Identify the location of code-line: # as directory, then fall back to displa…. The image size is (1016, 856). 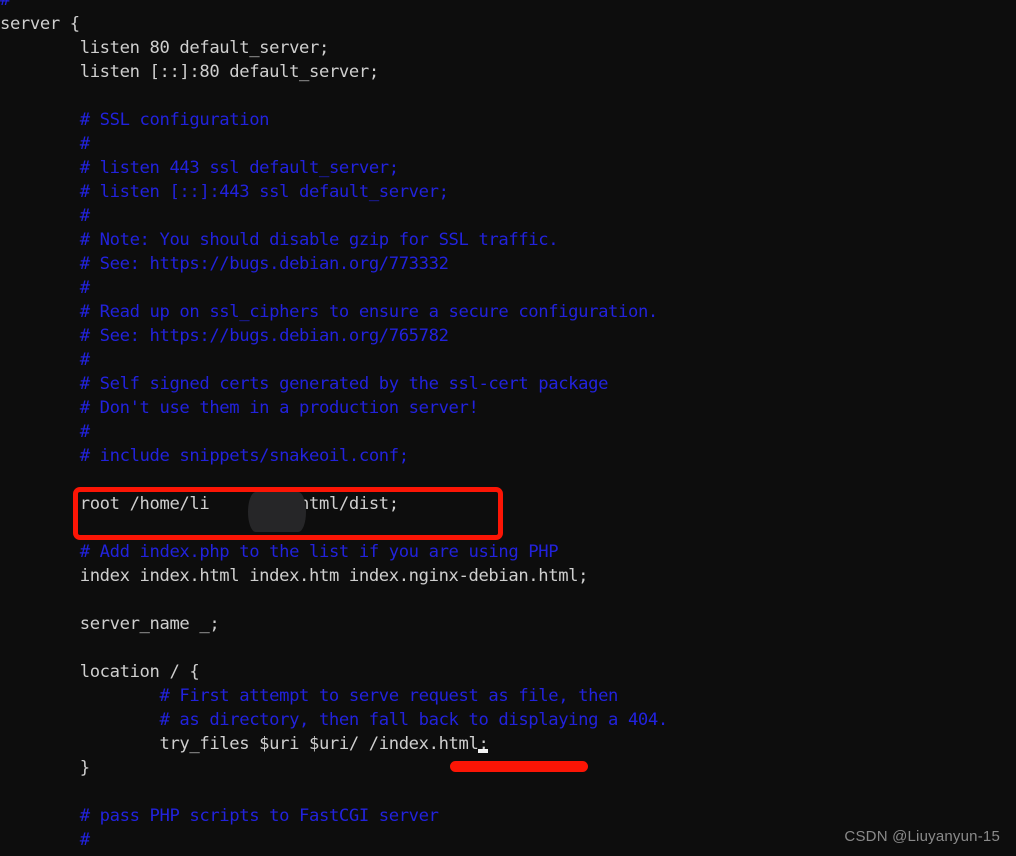
(334, 720).